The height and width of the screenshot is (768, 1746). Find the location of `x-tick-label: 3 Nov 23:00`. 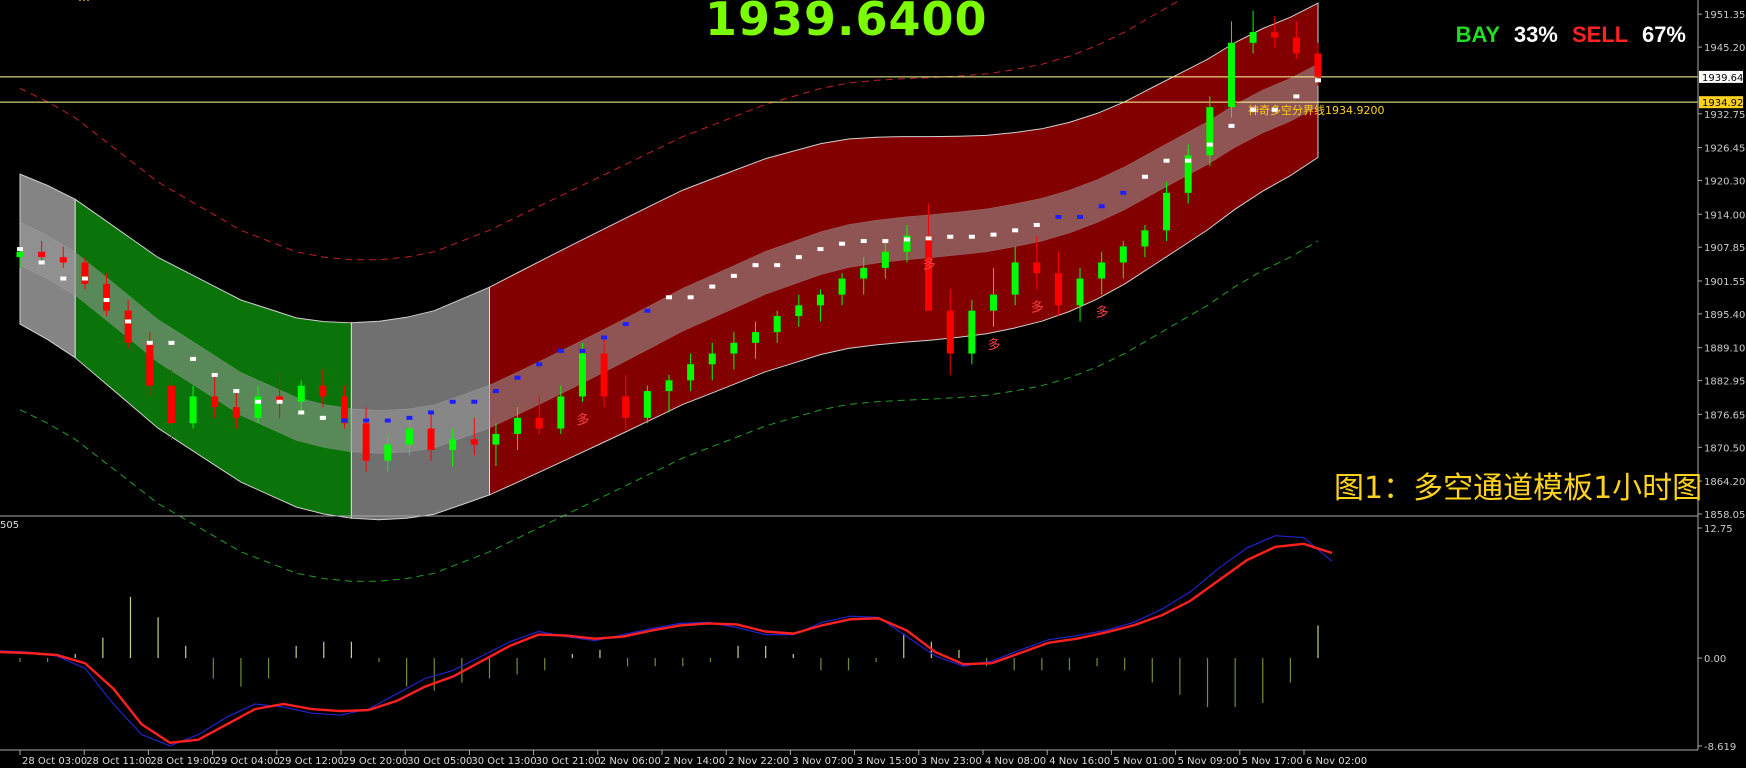

x-tick-label: 3 Nov 23:00 is located at coordinates (951, 761).